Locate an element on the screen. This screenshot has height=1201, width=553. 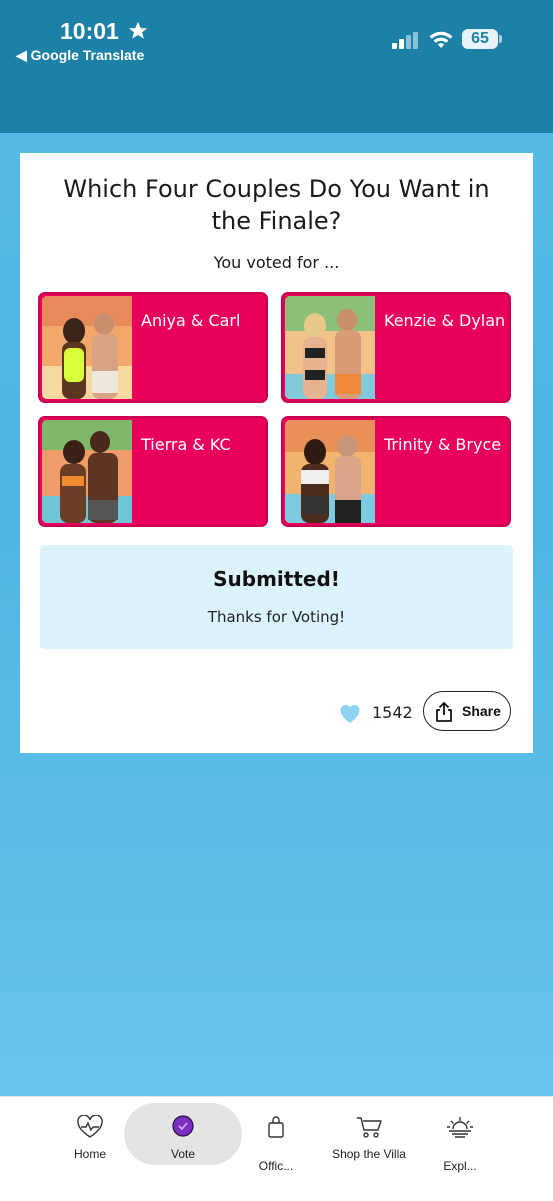
couple-name: Tierra & KC is located at coordinates (186, 444).